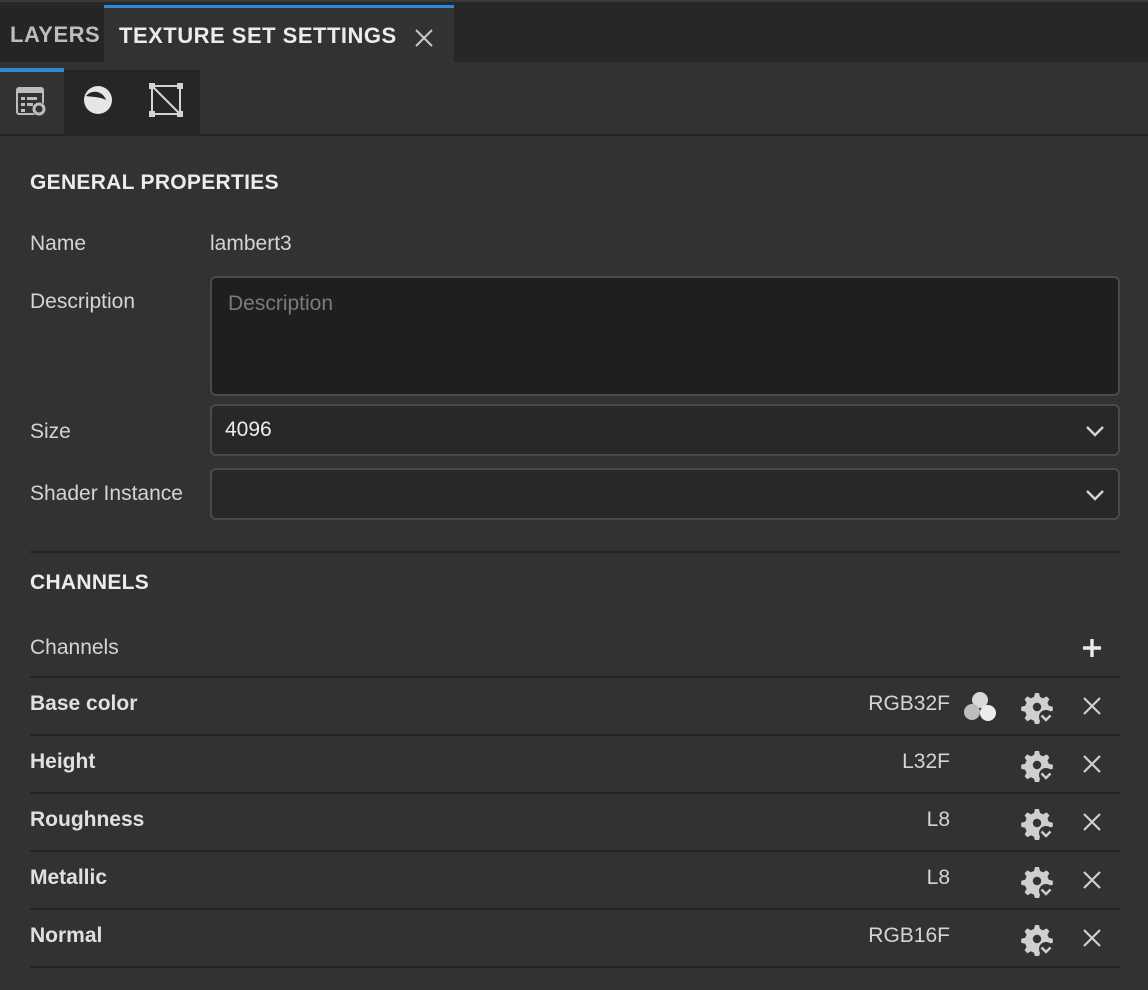  Describe the element at coordinates (424, 38) in the screenshot. I see `close-tab-icon` at that location.